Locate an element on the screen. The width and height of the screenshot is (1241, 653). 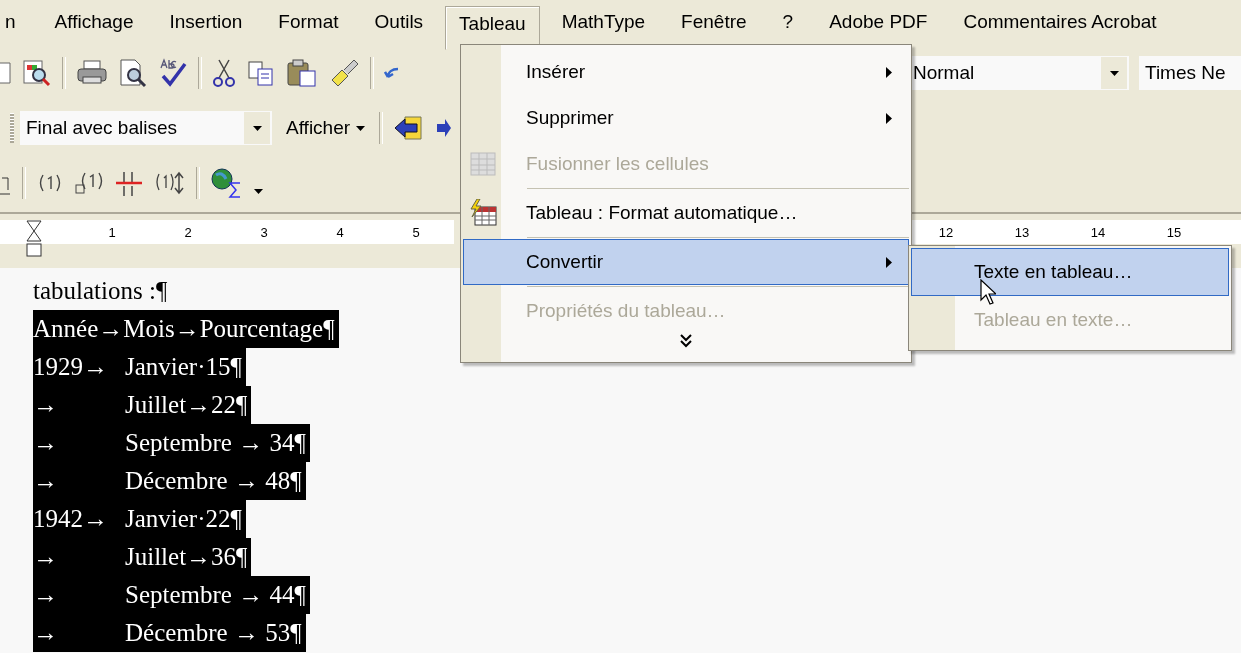
spell-check-icon is located at coordinates (173, 73).